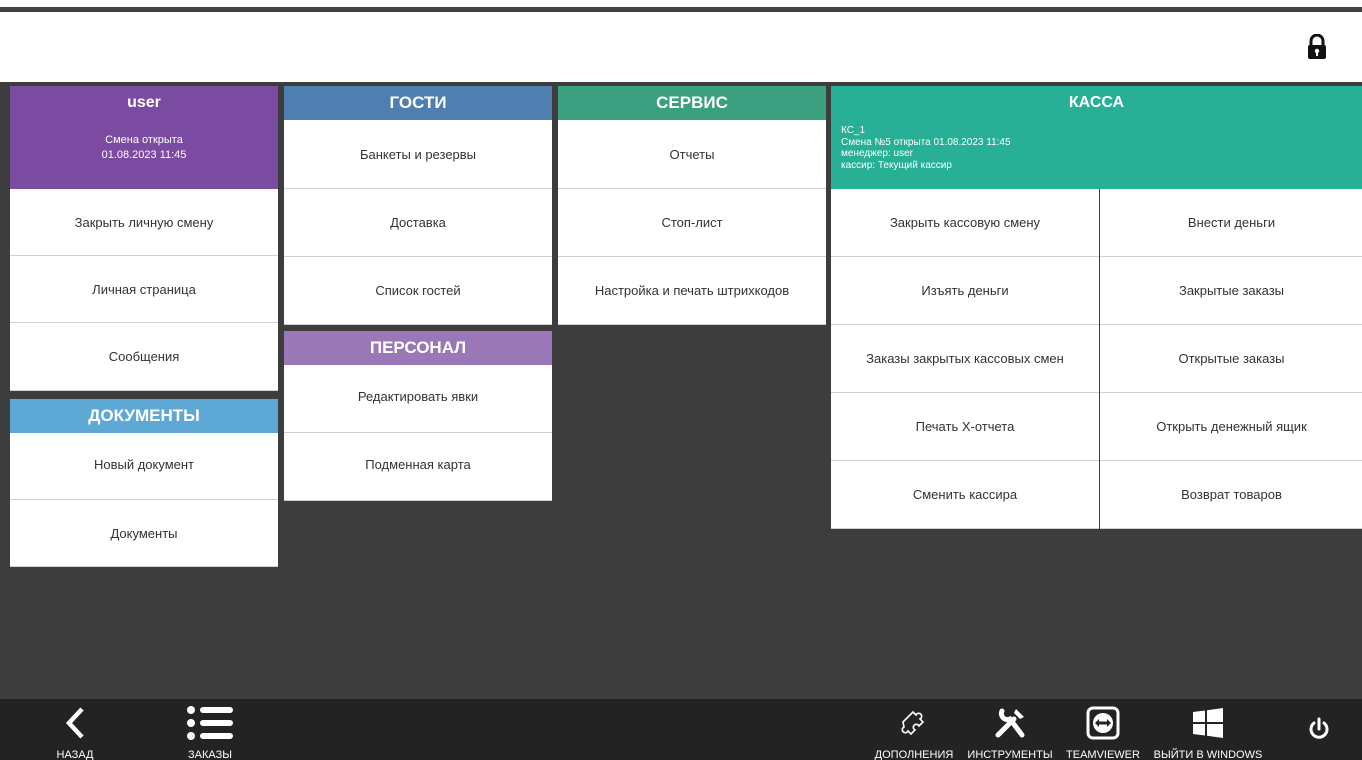  I want to click on orders-button: ЗАКАЗЫ, so click(210, 731).